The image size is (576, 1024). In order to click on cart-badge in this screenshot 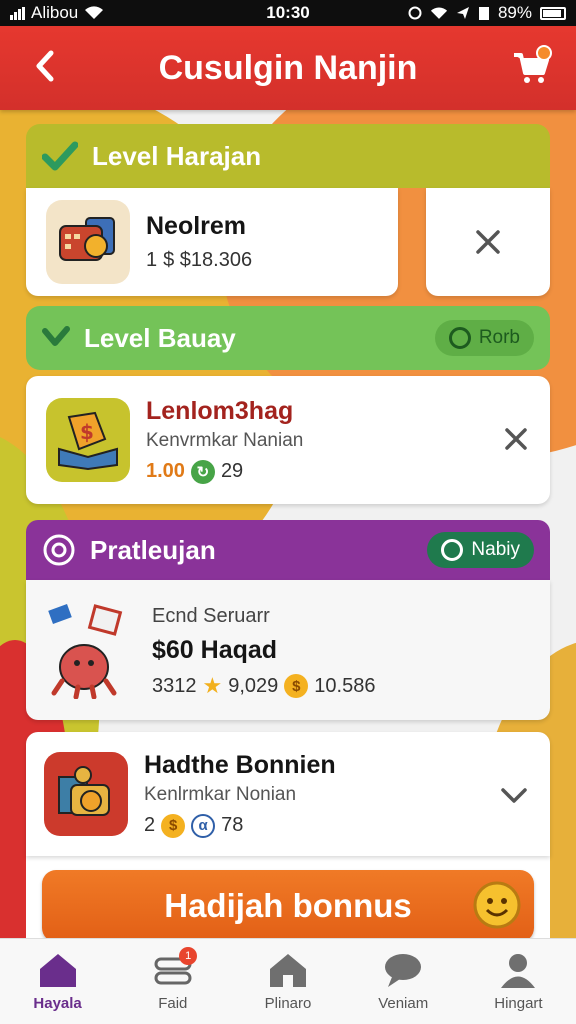, I will do `click(544, 53)`.